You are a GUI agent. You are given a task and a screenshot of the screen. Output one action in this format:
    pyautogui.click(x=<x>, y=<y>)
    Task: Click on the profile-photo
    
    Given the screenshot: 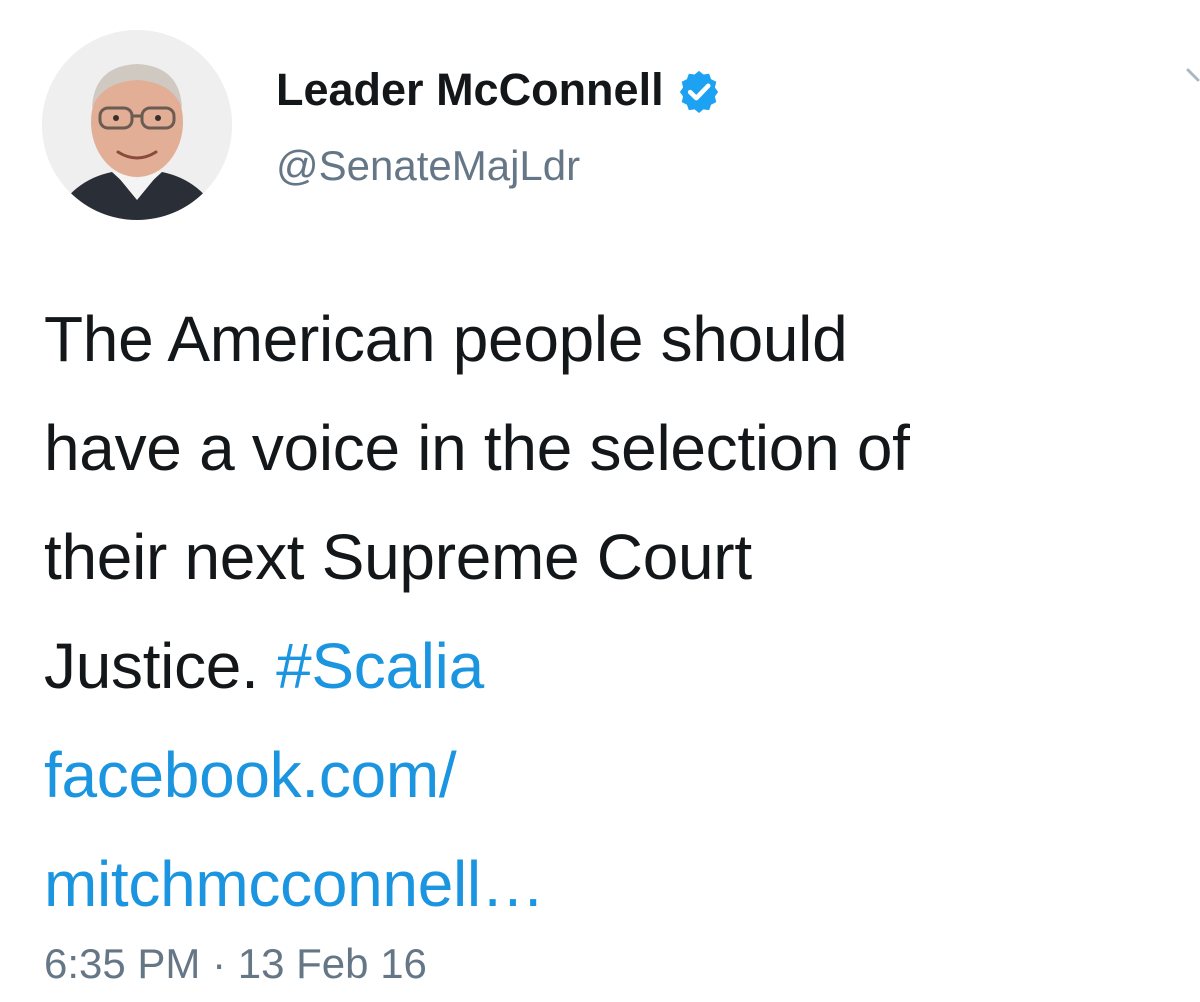 What is the action you would take?
    pyautogui.click(x=137, y=125)
    